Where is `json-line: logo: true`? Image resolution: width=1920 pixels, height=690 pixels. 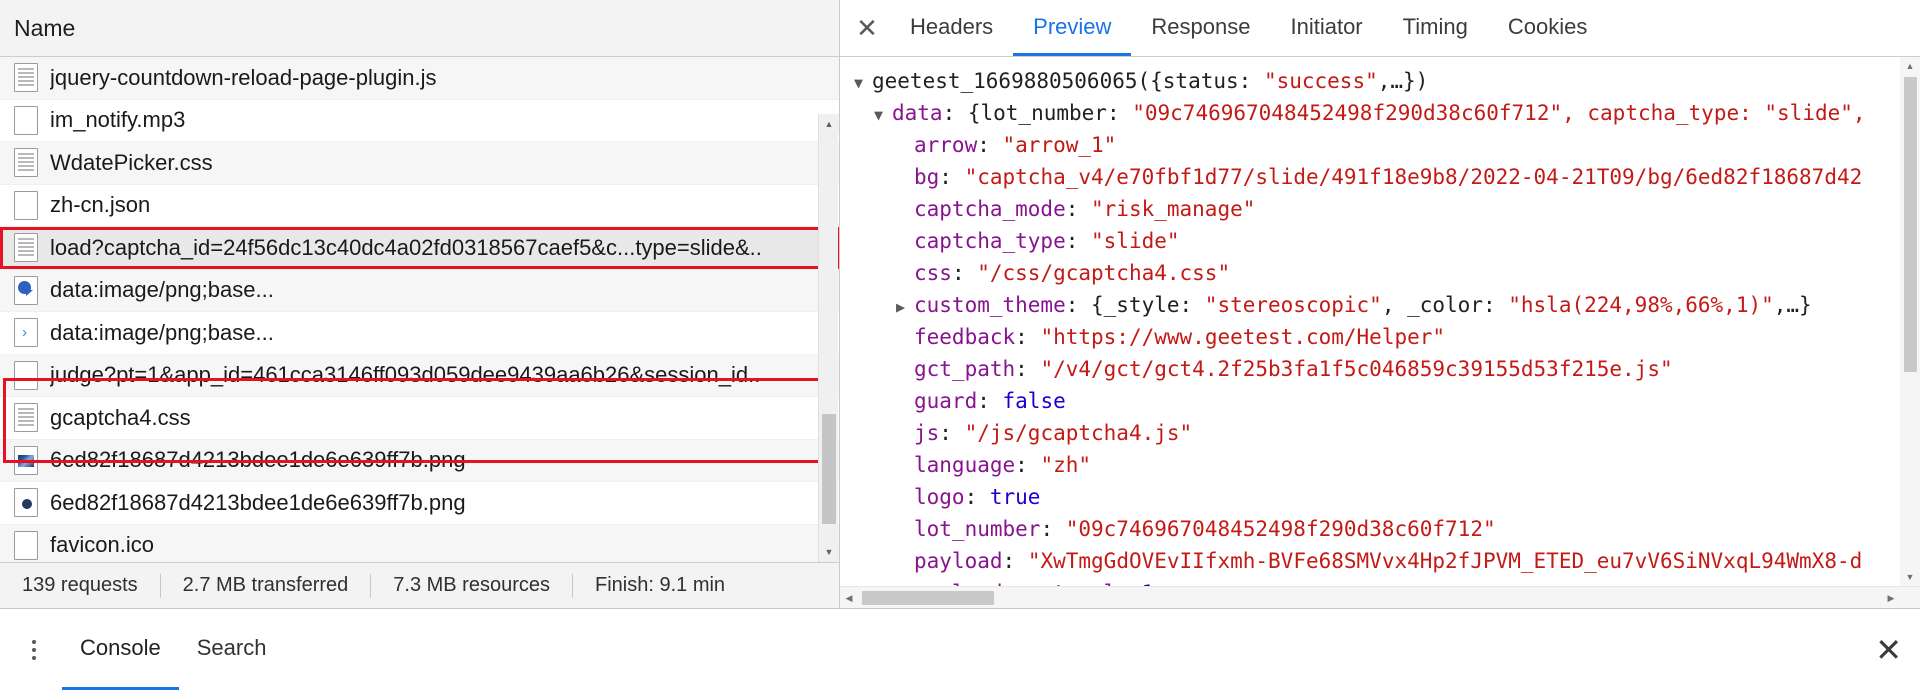
json-line: logo: true is located at coordinates (1387, 497).